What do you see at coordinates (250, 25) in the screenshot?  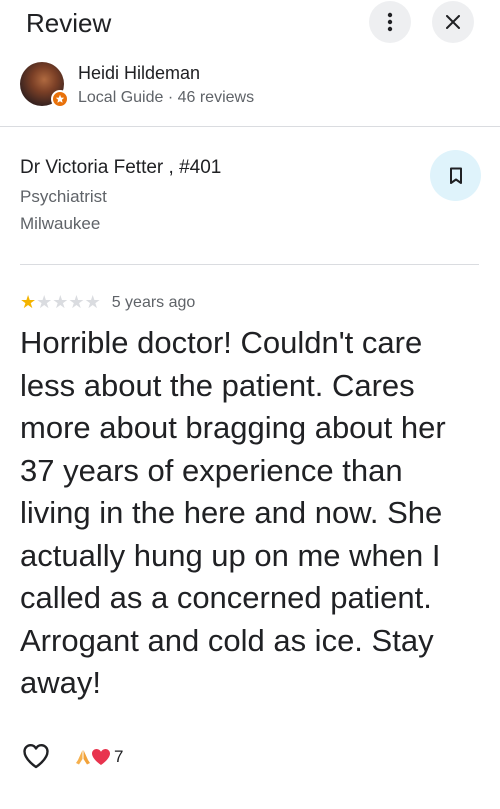 I see `top-bar: Review` at bounding box center [250, 25].